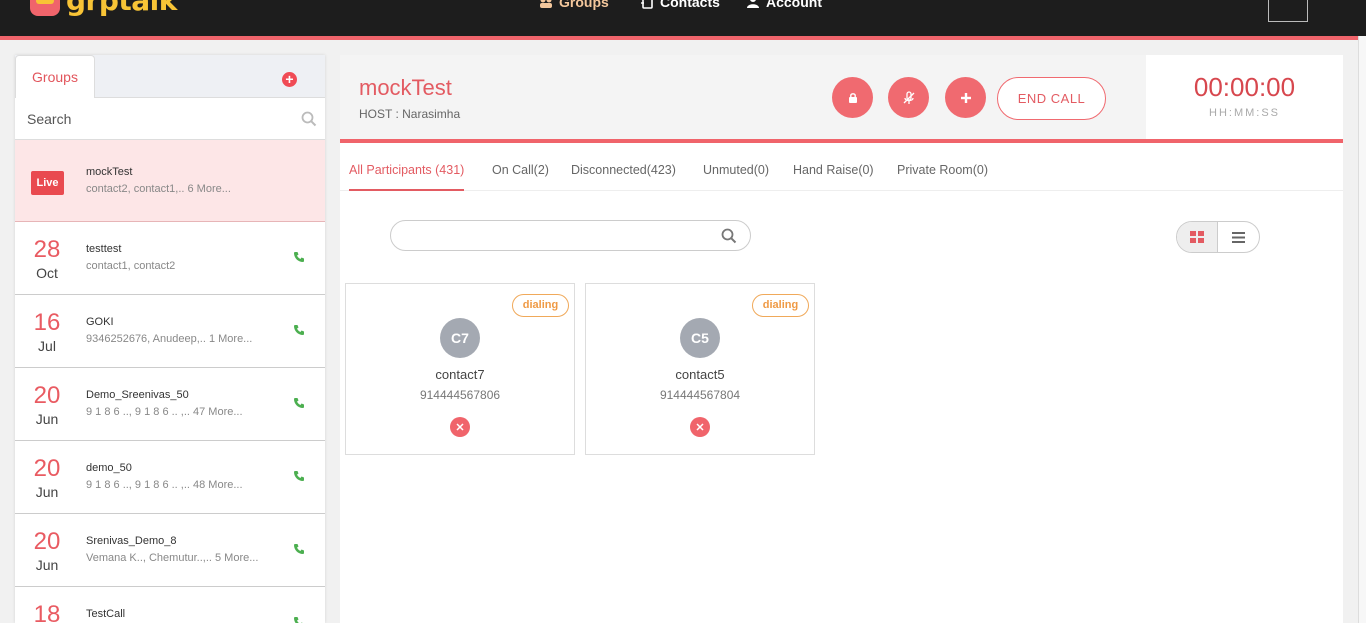  I want to click on lock-call-button, so click(852, 97).